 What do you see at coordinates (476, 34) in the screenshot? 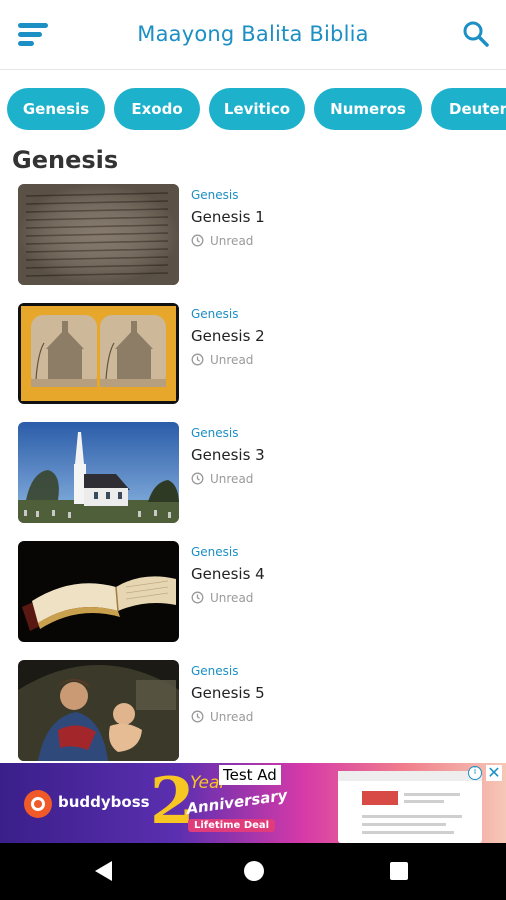
I see `search-icon` at bounding box center [476, 34].